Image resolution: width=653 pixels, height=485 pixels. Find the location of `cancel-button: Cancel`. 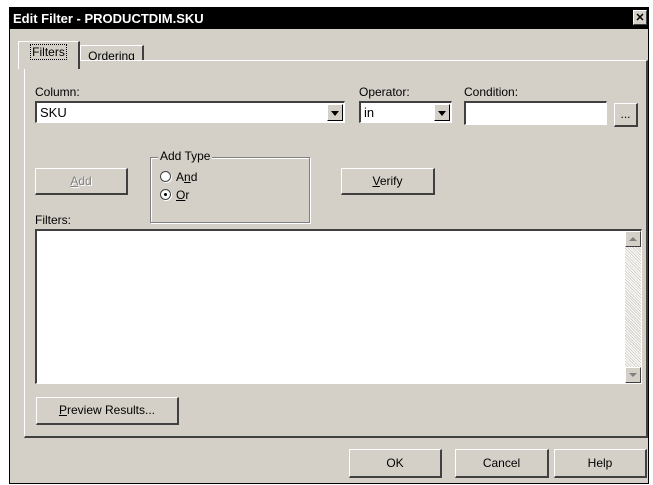

cancel-button: Cancel is located at coordinates (502, 463).